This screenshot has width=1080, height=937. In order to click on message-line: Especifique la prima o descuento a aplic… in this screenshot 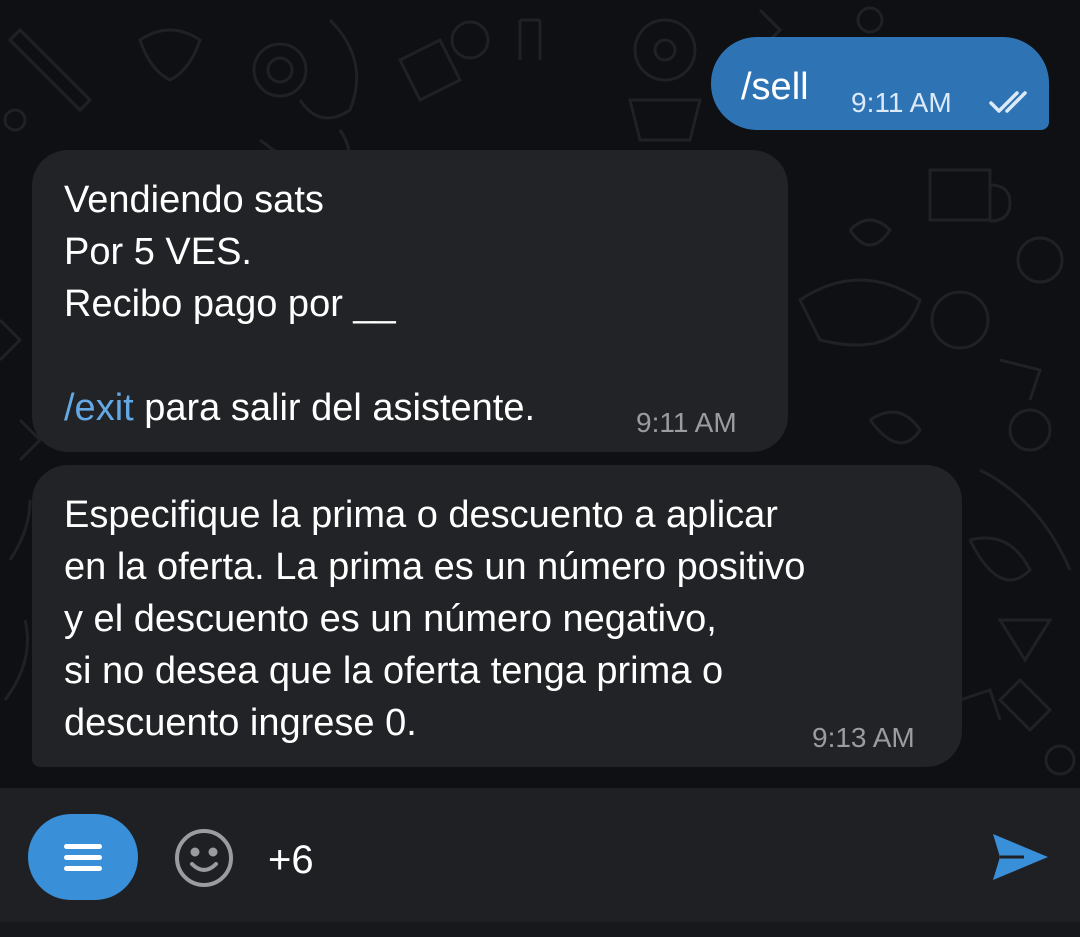, I will do `click(421, 515)`.